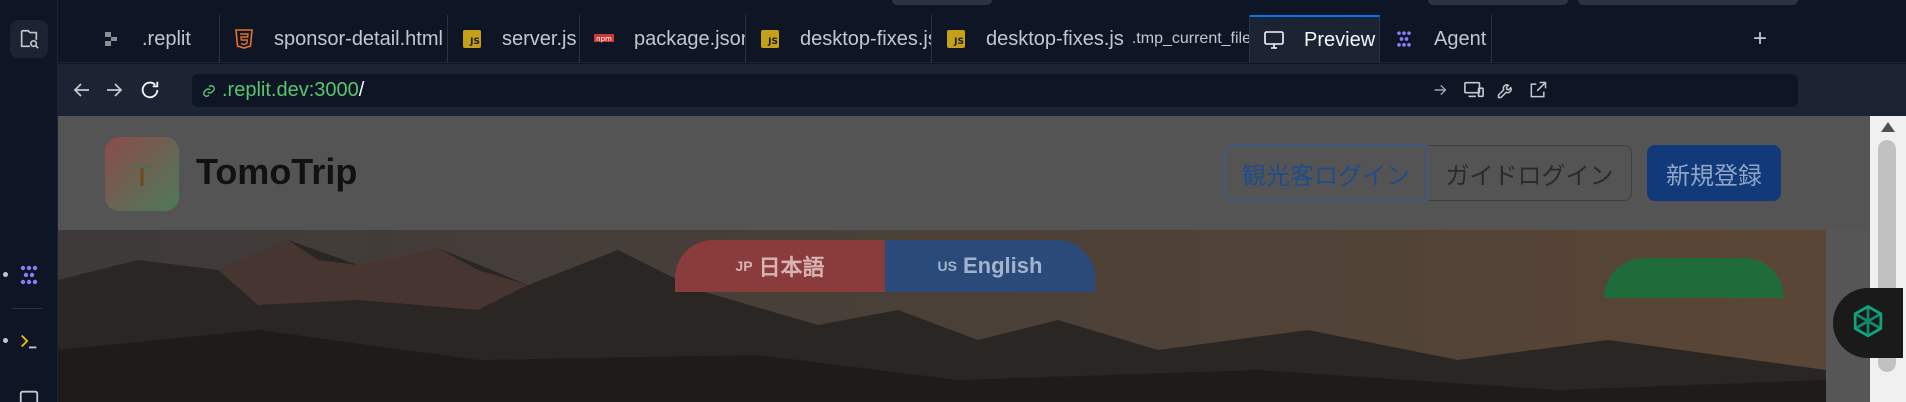  What do you see at coordinates (290, 90) in the screenshot?
I see `url-host: .replit.dev:3000` at bounding box center [290, 90].